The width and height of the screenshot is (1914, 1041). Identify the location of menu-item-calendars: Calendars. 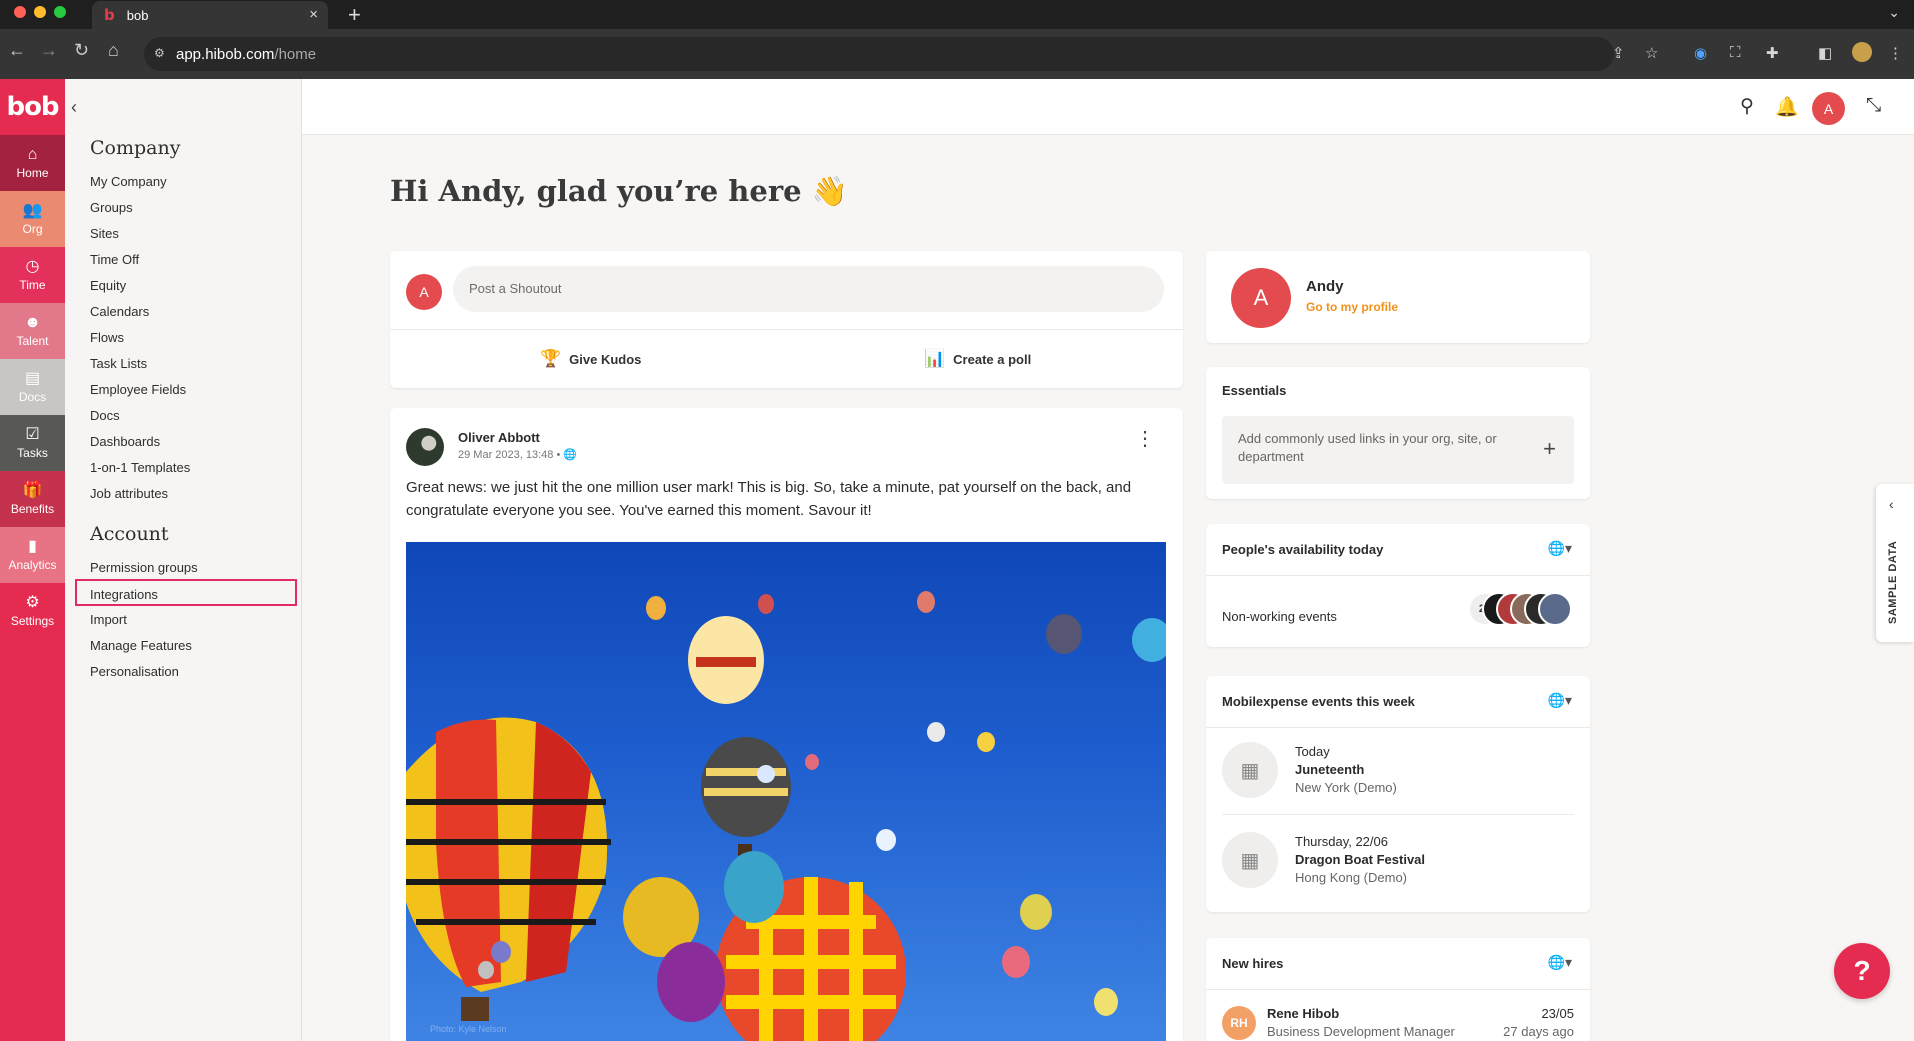
(119, 311).